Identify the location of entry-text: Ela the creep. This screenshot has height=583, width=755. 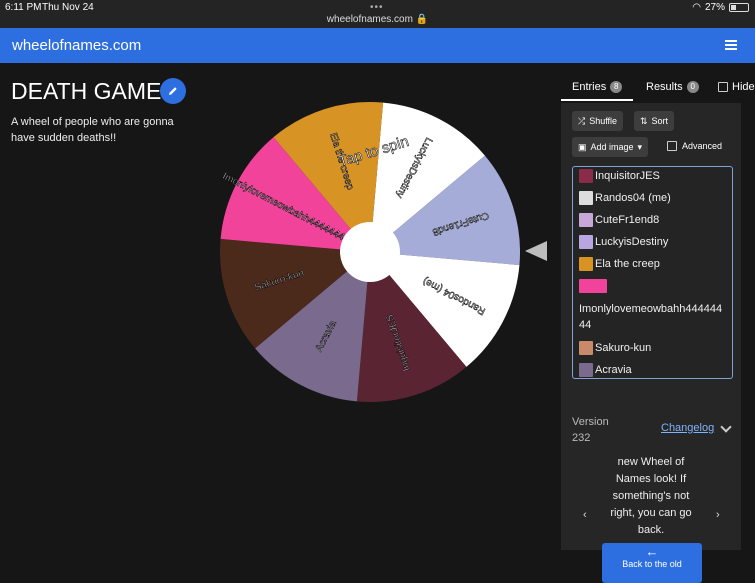
(627, 264).